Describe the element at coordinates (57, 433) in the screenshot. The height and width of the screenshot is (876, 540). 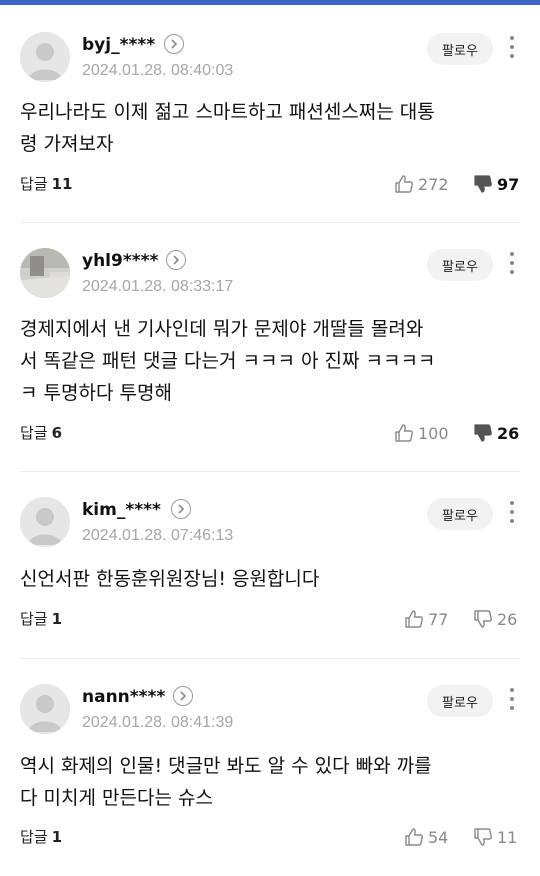
I see `reply-count: 6` at that location.